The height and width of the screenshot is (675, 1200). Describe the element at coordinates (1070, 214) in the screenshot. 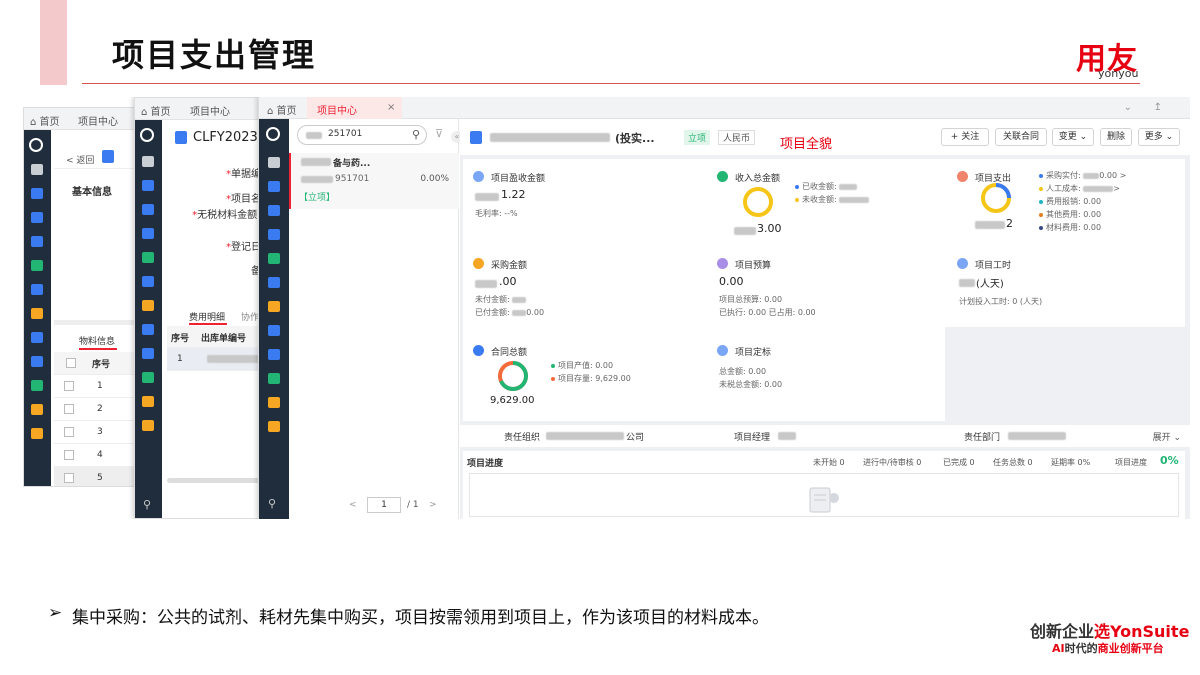

I see `expense-legend-other: 其他费用: 0.00` at that location.